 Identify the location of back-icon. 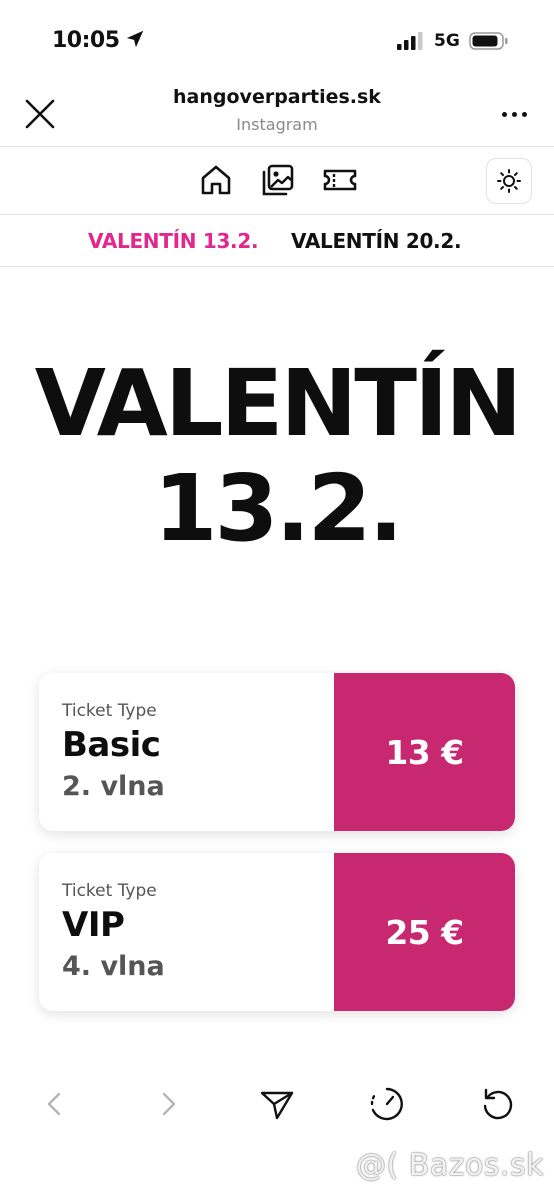
(55, 1104).